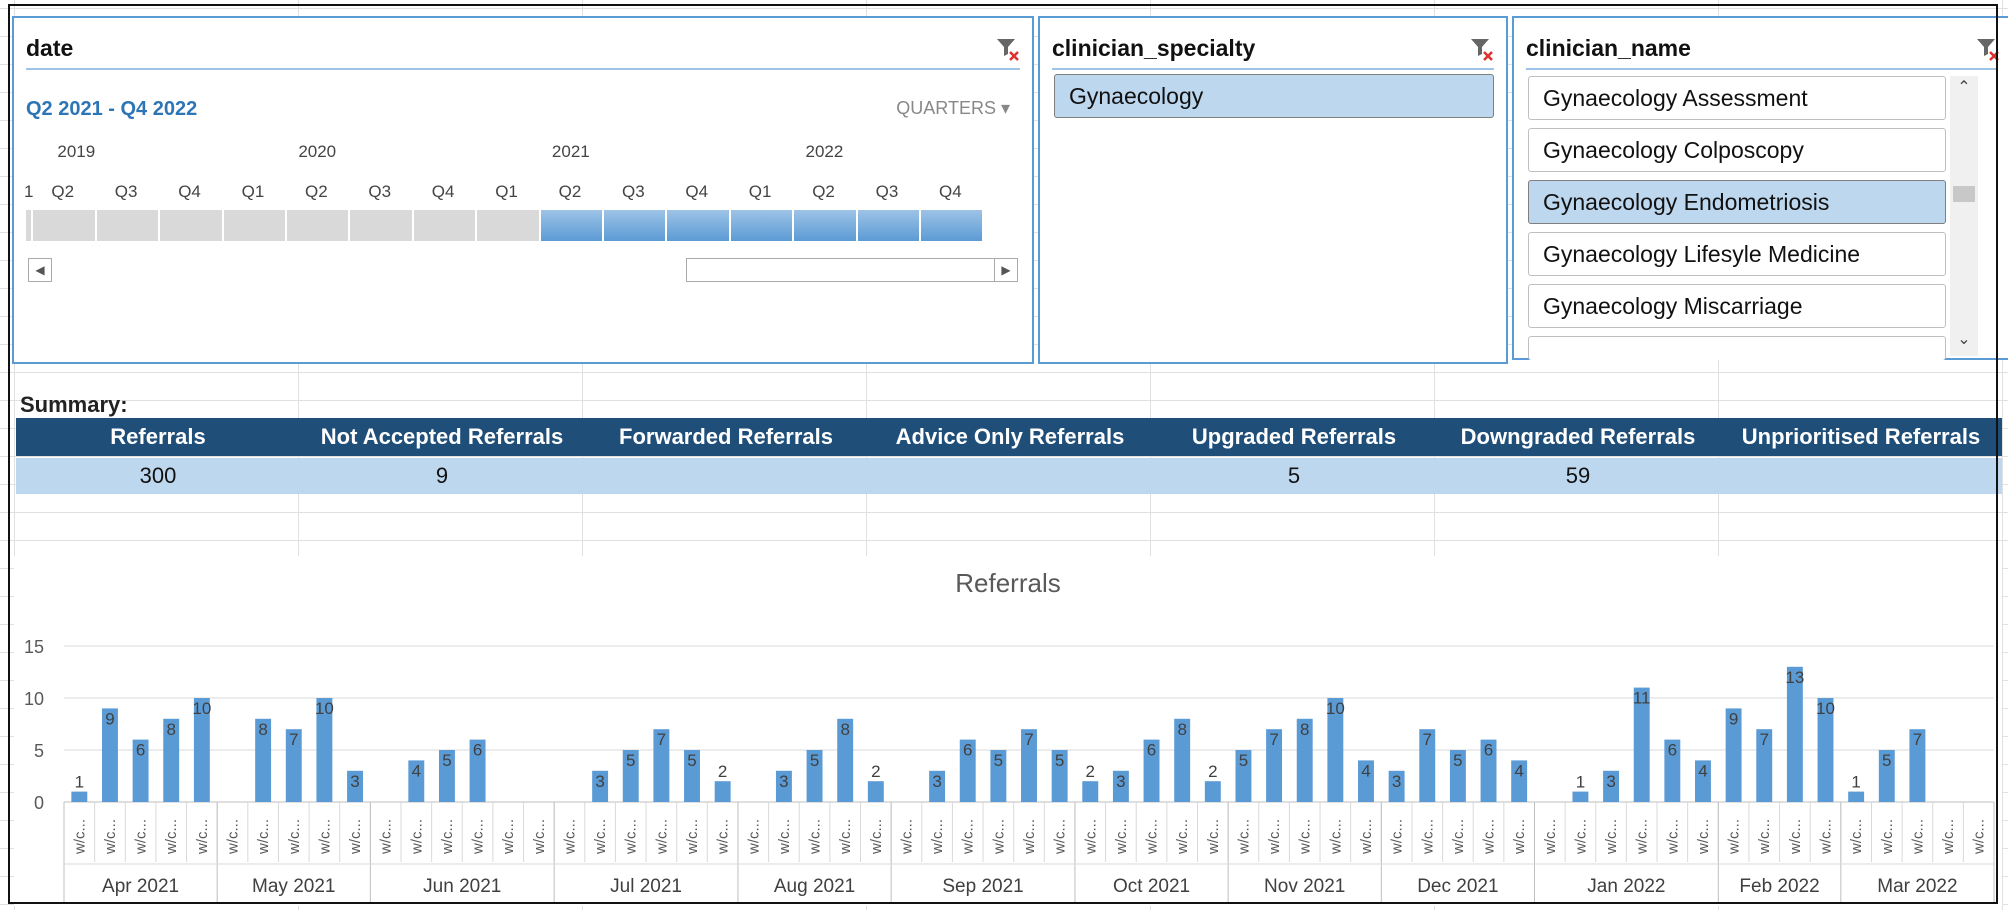 The height and width of the screenshot is (910, 2008). Describe the element at coordinates (462, 886) in the screenshot. I see `x-month-label: Jun 2021` at that location.